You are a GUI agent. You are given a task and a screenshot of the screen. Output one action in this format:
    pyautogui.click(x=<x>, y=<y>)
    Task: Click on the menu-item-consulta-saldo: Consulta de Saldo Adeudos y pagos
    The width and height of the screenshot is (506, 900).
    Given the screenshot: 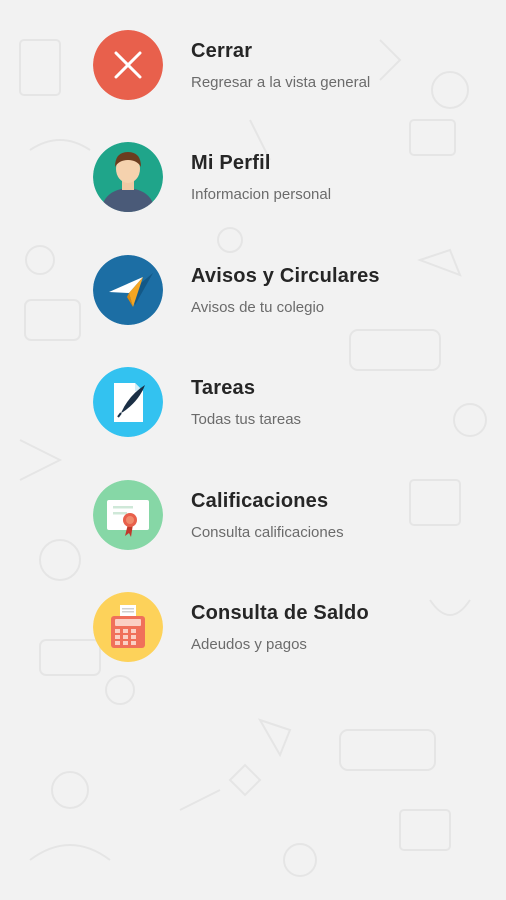 What is the action you would take?
    pyautogui.click(x=253, y=642)
    